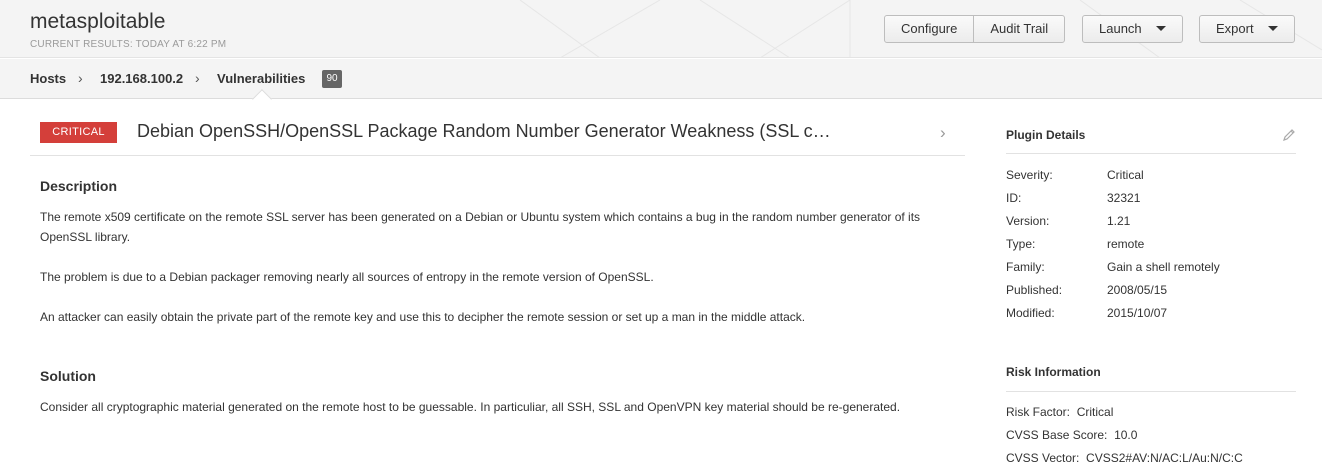 The image size is (1322, 472). Describe the element at coordinates (1120, 28) in the screenshot. I see `launch-button-label: Launch` at that location.